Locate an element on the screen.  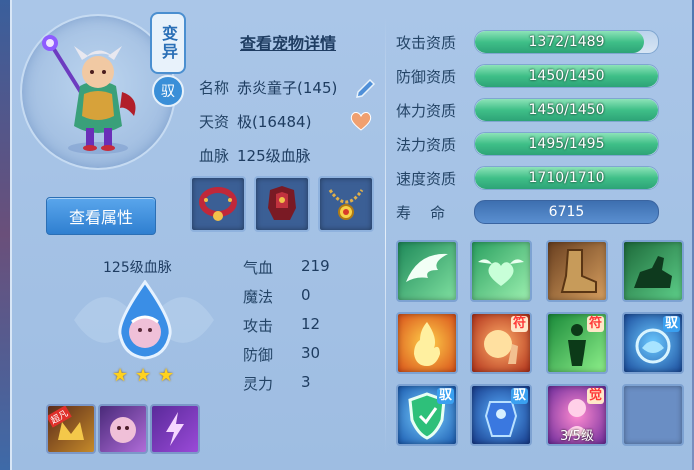
aptitude-bar-speed: 1710/1710 is located at coordinates (566, 178).